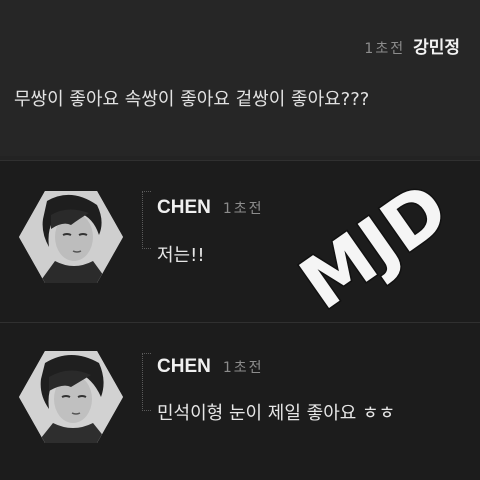 The height and width of the screenshot is (480, 480). I want to click on reply-text: 저는!!, so click(181, 255).